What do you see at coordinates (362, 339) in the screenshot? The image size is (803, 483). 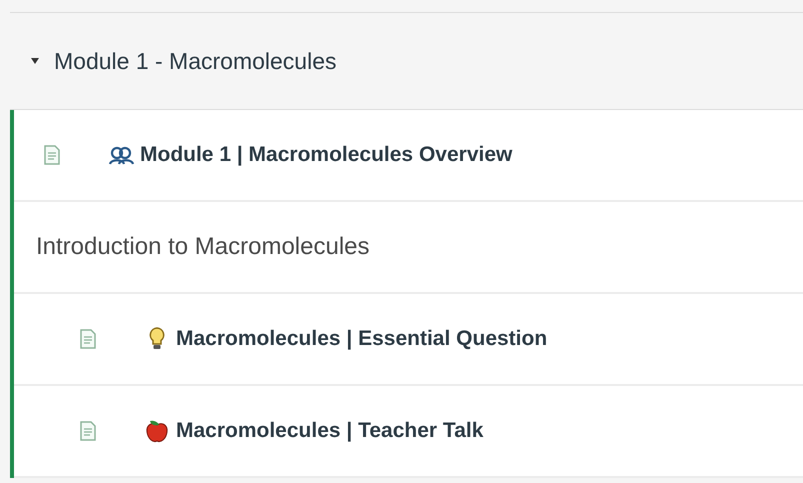 I see `item-link: Macromolecules | Essential Question` at bounding box center [362, 339].